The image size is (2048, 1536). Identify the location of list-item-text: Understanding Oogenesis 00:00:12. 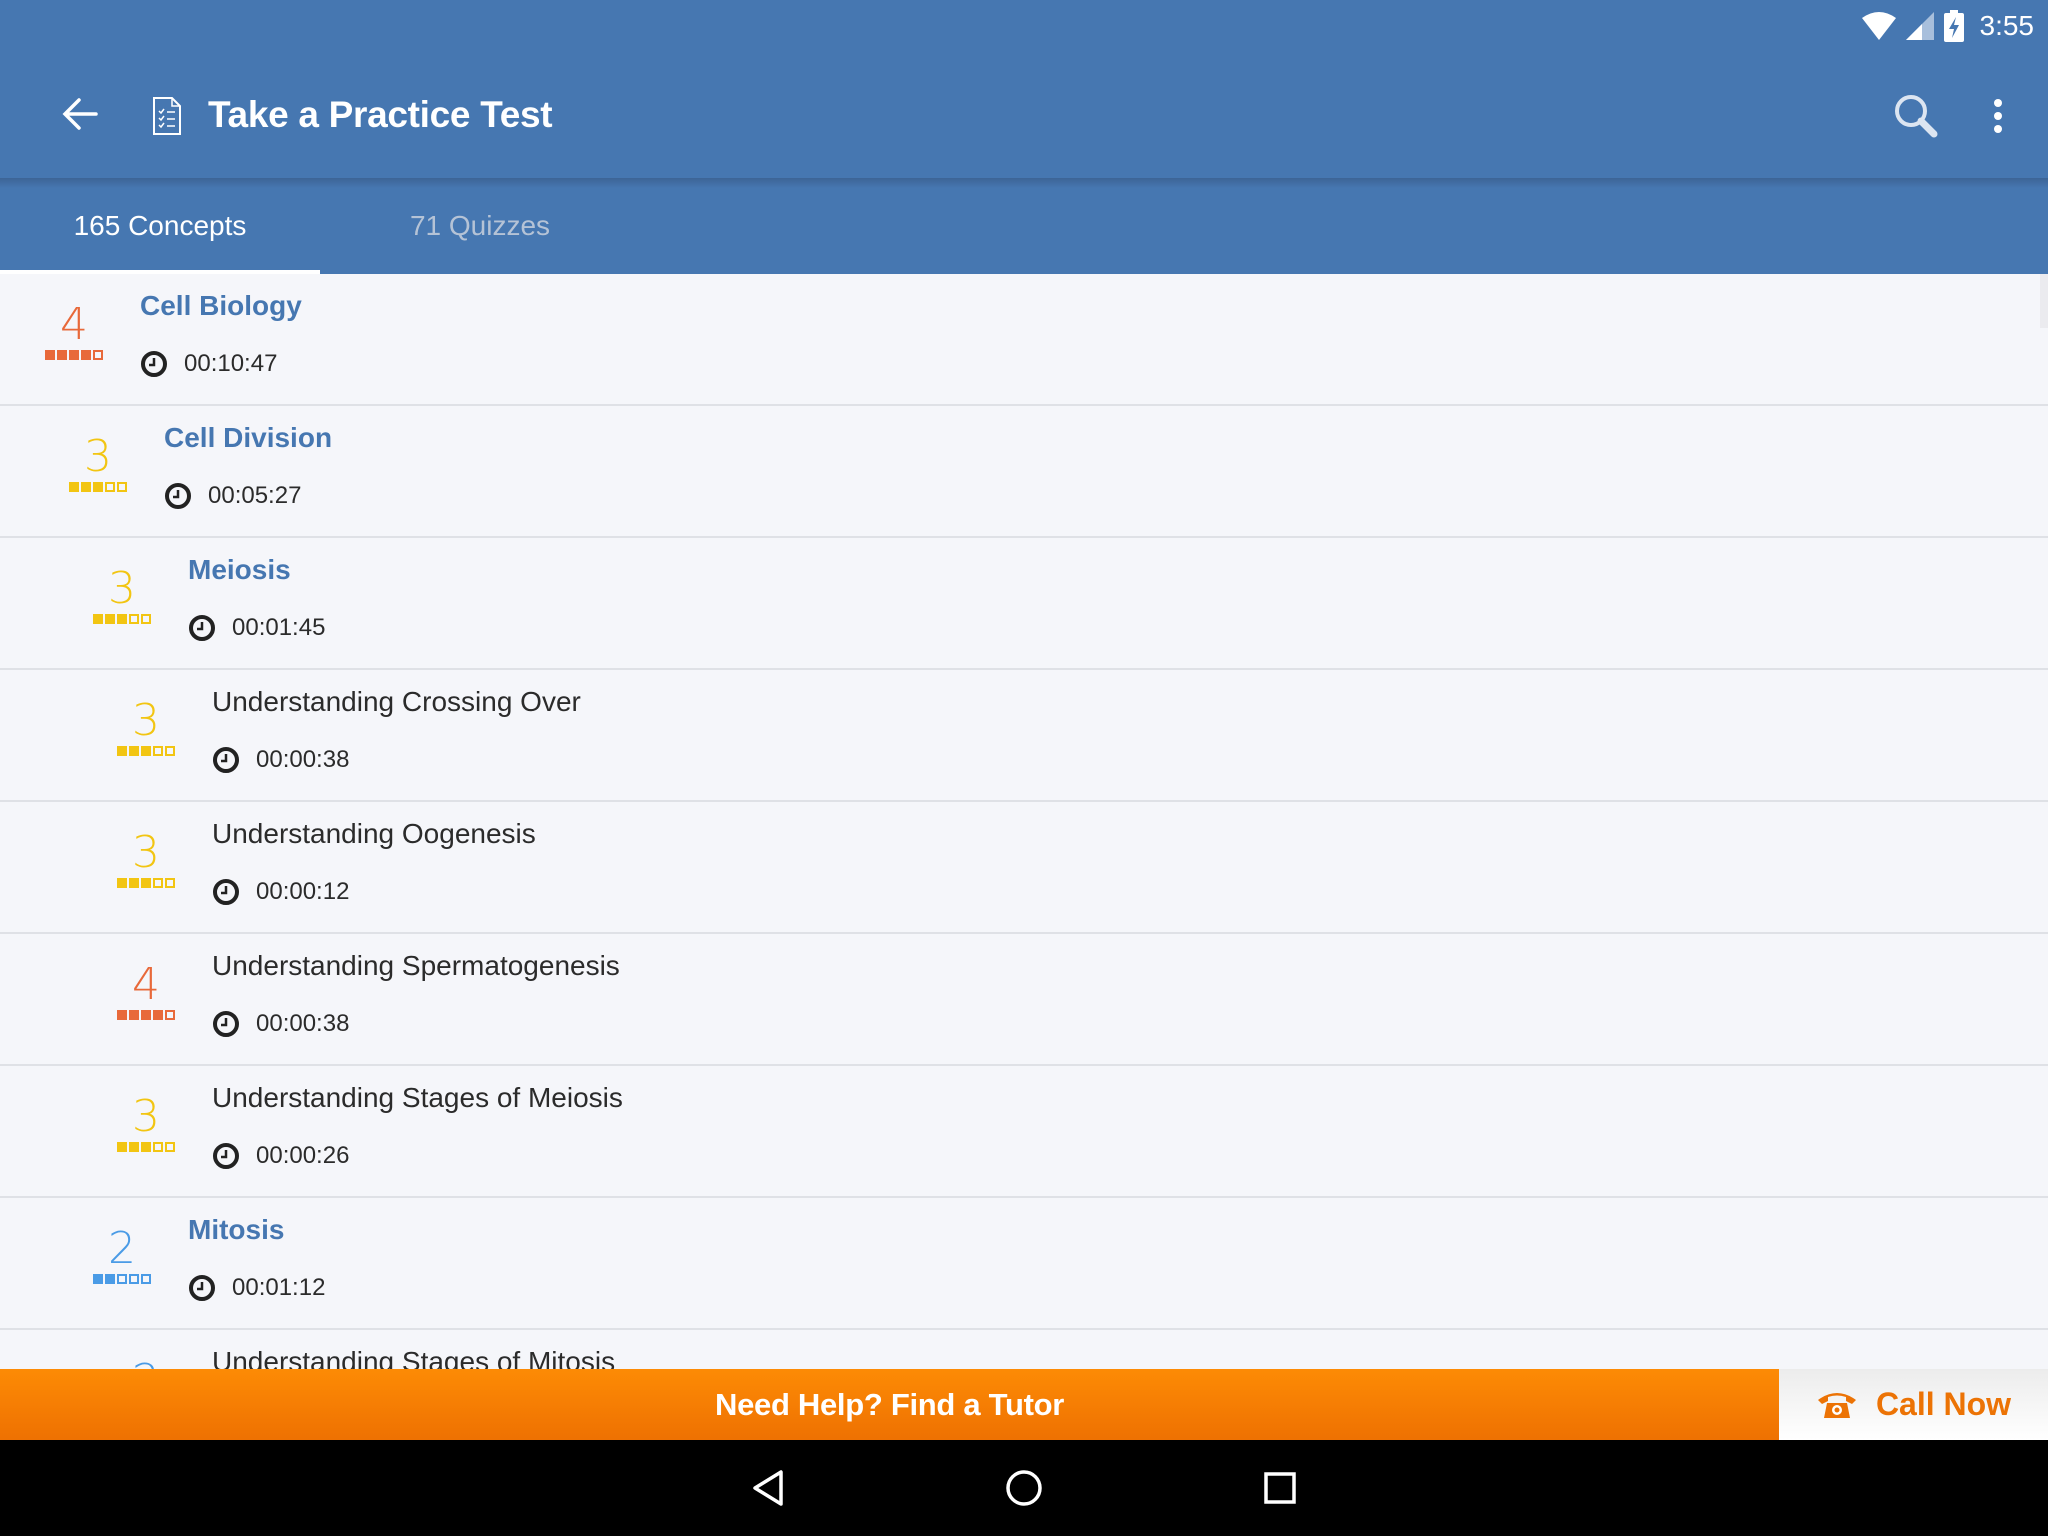
(374, 860).